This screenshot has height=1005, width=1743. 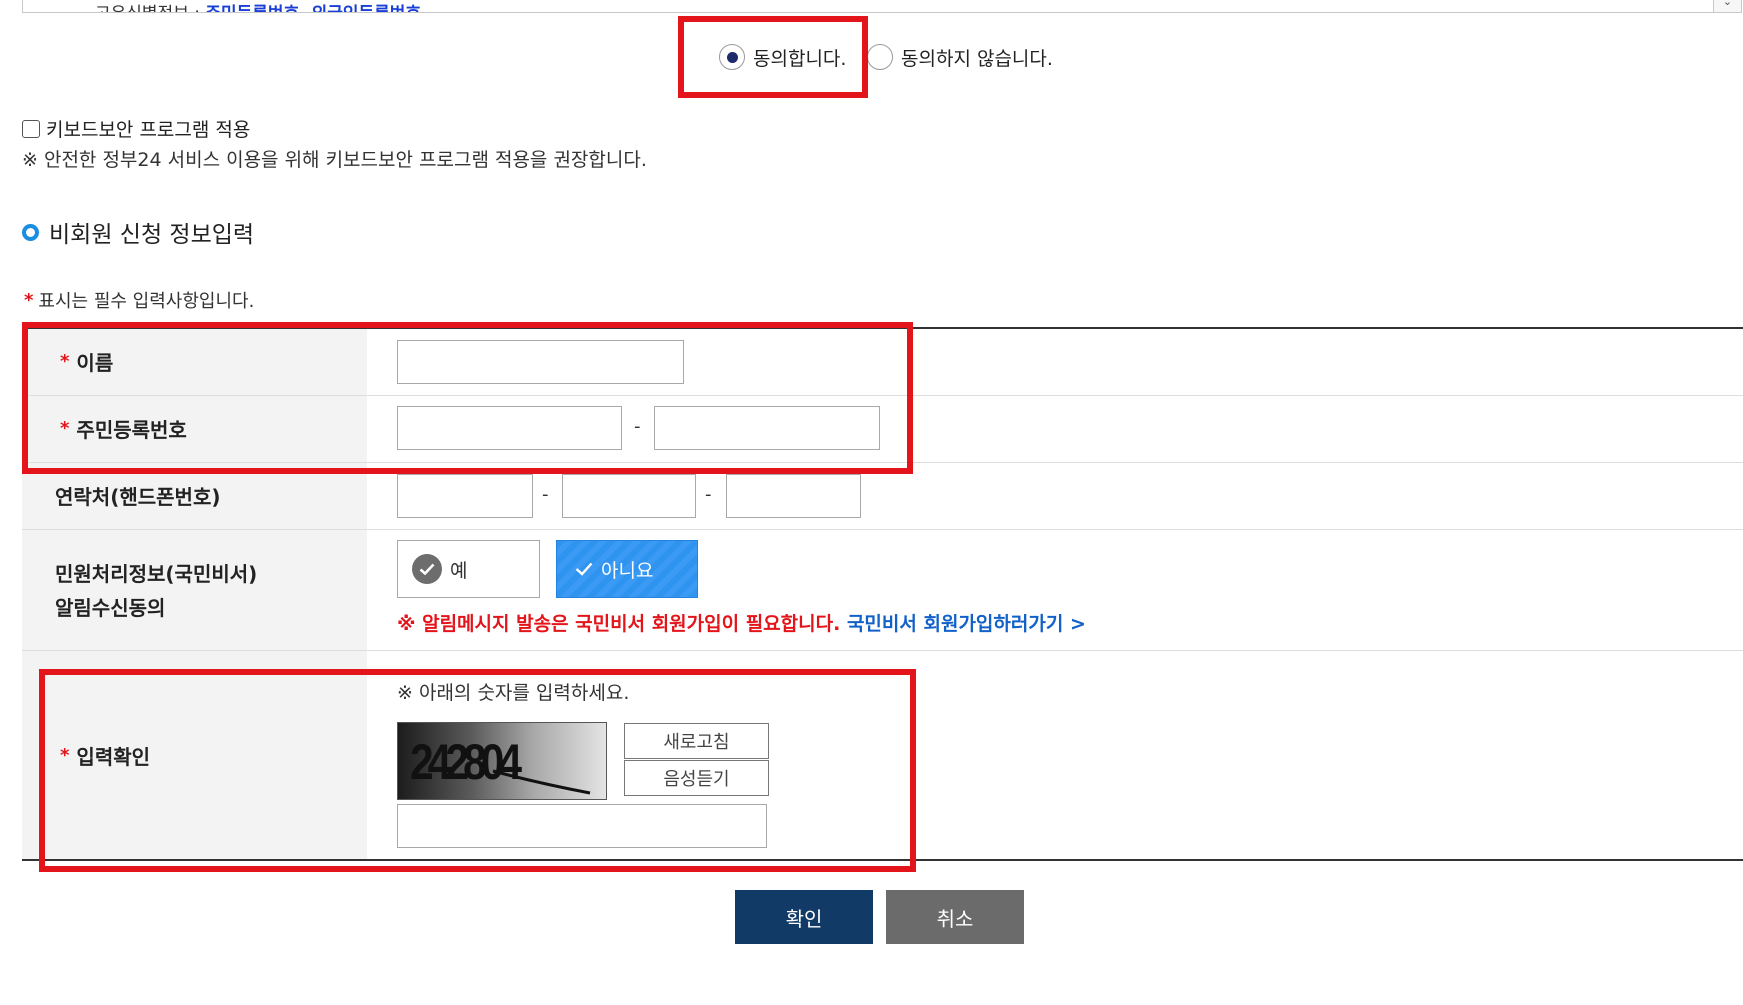 What do you see at coordinates (966, 624) in the screenshot?
I see `join-secretary-link: 국민비서 회원가입하러가기 >` at bounding box center [966, 624].